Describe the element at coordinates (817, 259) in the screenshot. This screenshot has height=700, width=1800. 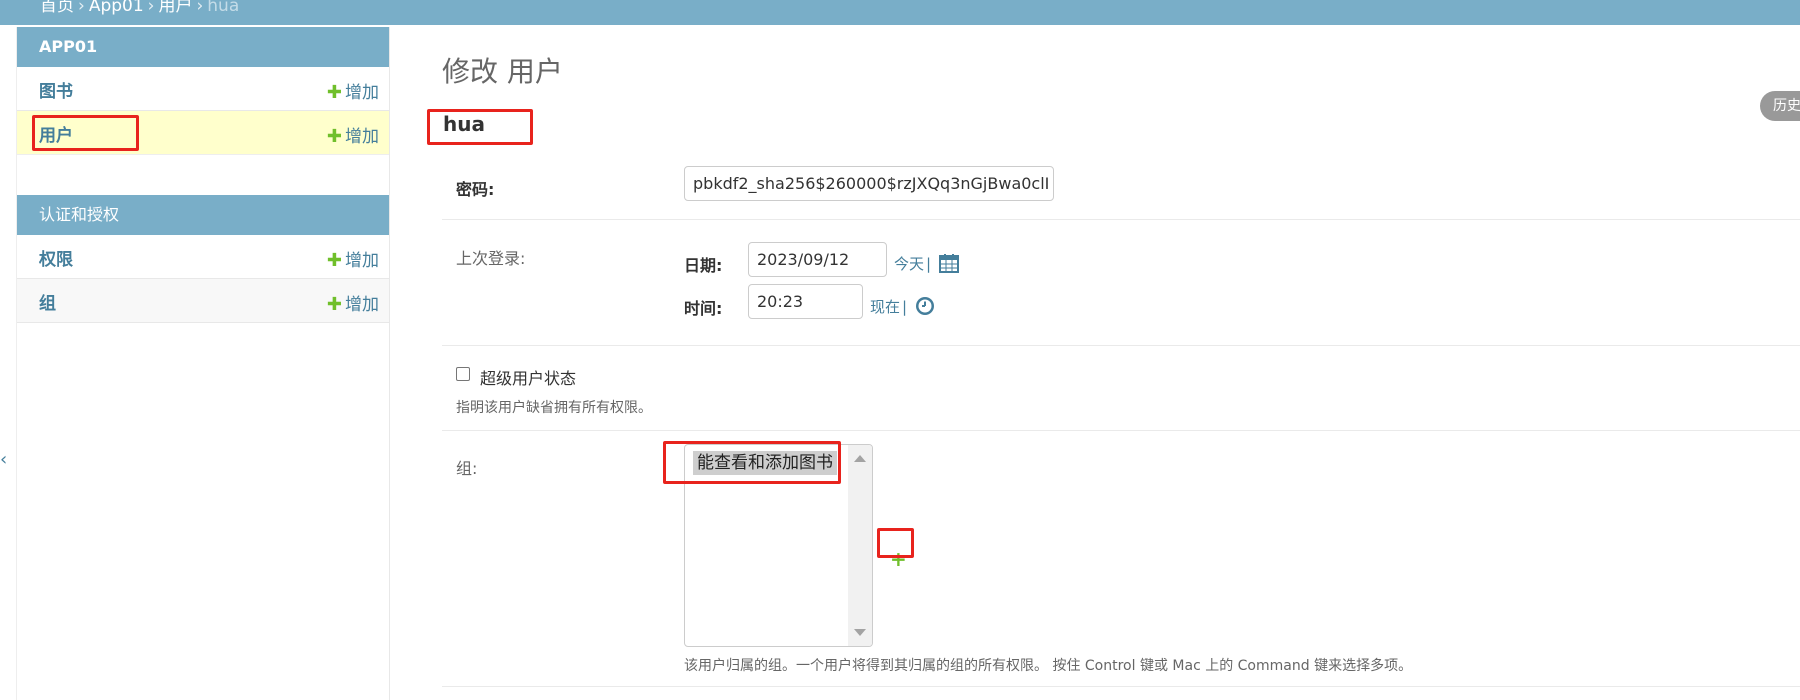
I see `date-field: 2023/09/12` at that location.